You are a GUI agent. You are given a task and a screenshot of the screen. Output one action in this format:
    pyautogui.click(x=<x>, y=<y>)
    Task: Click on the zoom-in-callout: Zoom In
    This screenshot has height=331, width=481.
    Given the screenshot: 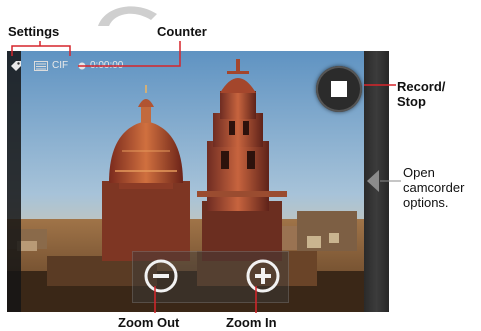 What is the action you would take?
    pyautogui.click(x=251, y=322)
    